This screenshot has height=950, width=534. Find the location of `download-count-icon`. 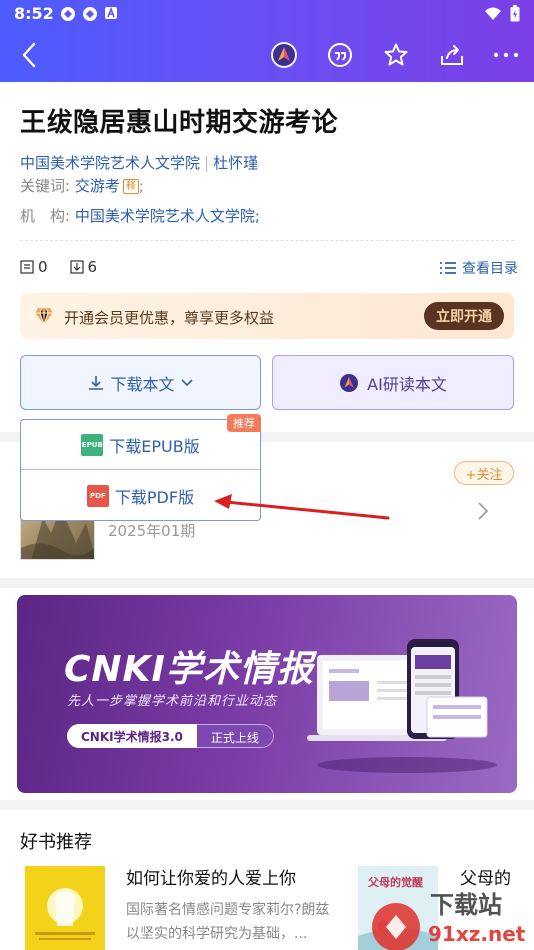

download-count-icon is located at coordinates (76, 267).